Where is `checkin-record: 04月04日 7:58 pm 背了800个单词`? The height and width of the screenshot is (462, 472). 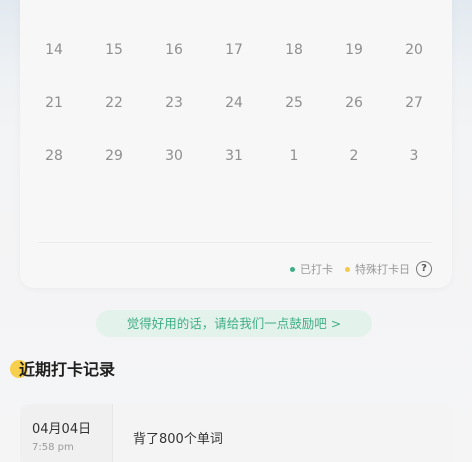 checkin-record: 04月04日 7:58 pm 背了800个单词 is located at coordinates (236, 433).